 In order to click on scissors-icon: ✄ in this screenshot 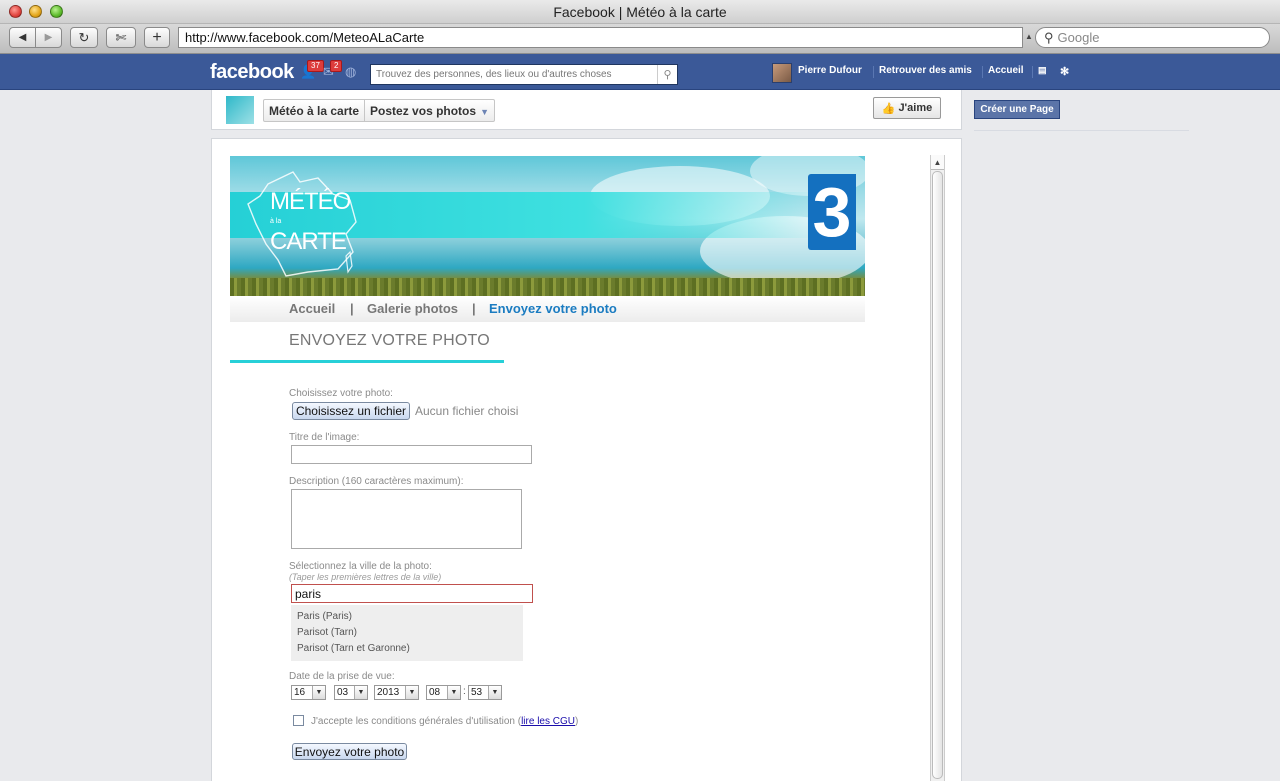, I will do `click(121, 37)`.